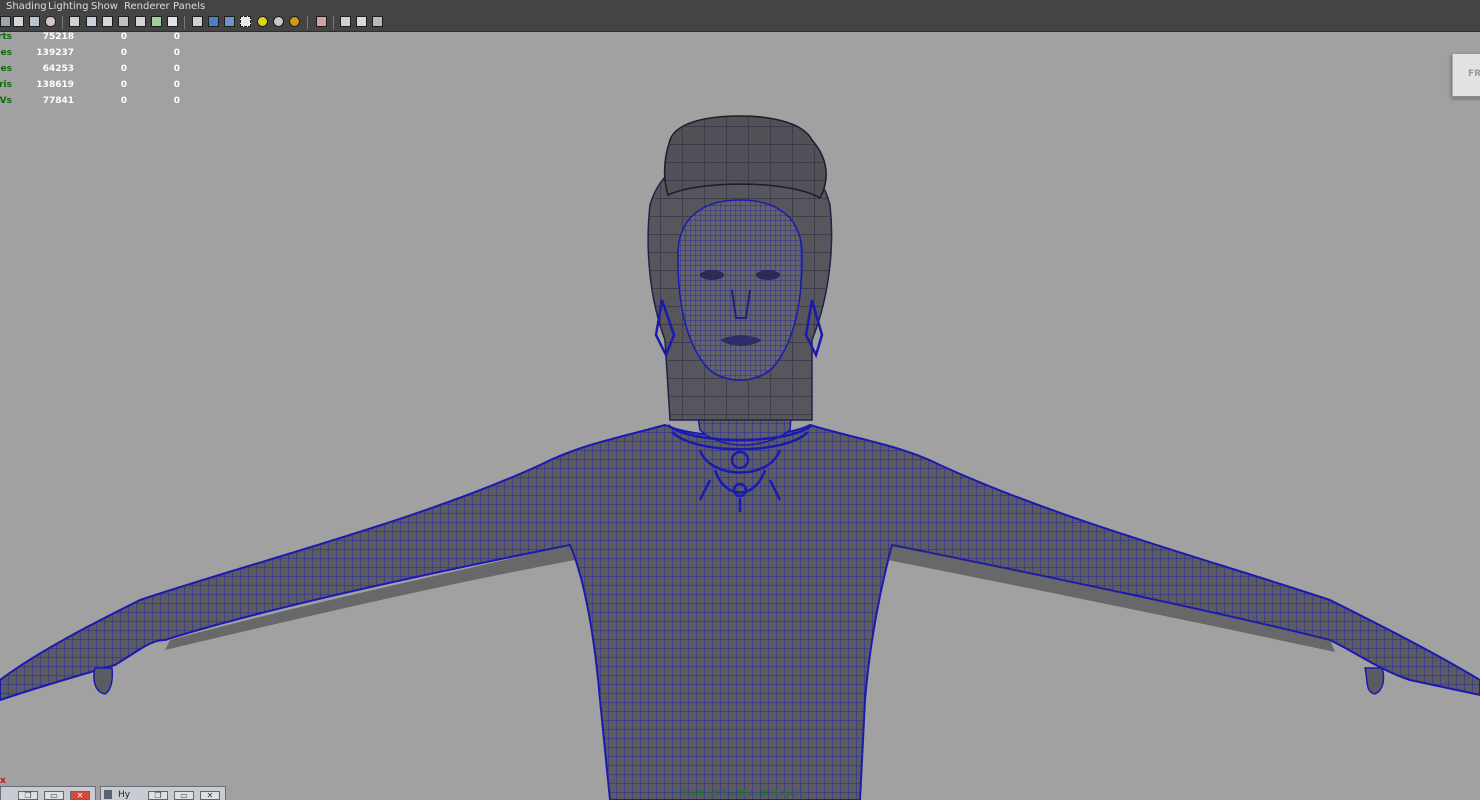 The height and width of the screenshot is (800, 1480). Describe the element at coordinates (361, 21) in the screenshot. I see `xray-joints-icon` at that location.